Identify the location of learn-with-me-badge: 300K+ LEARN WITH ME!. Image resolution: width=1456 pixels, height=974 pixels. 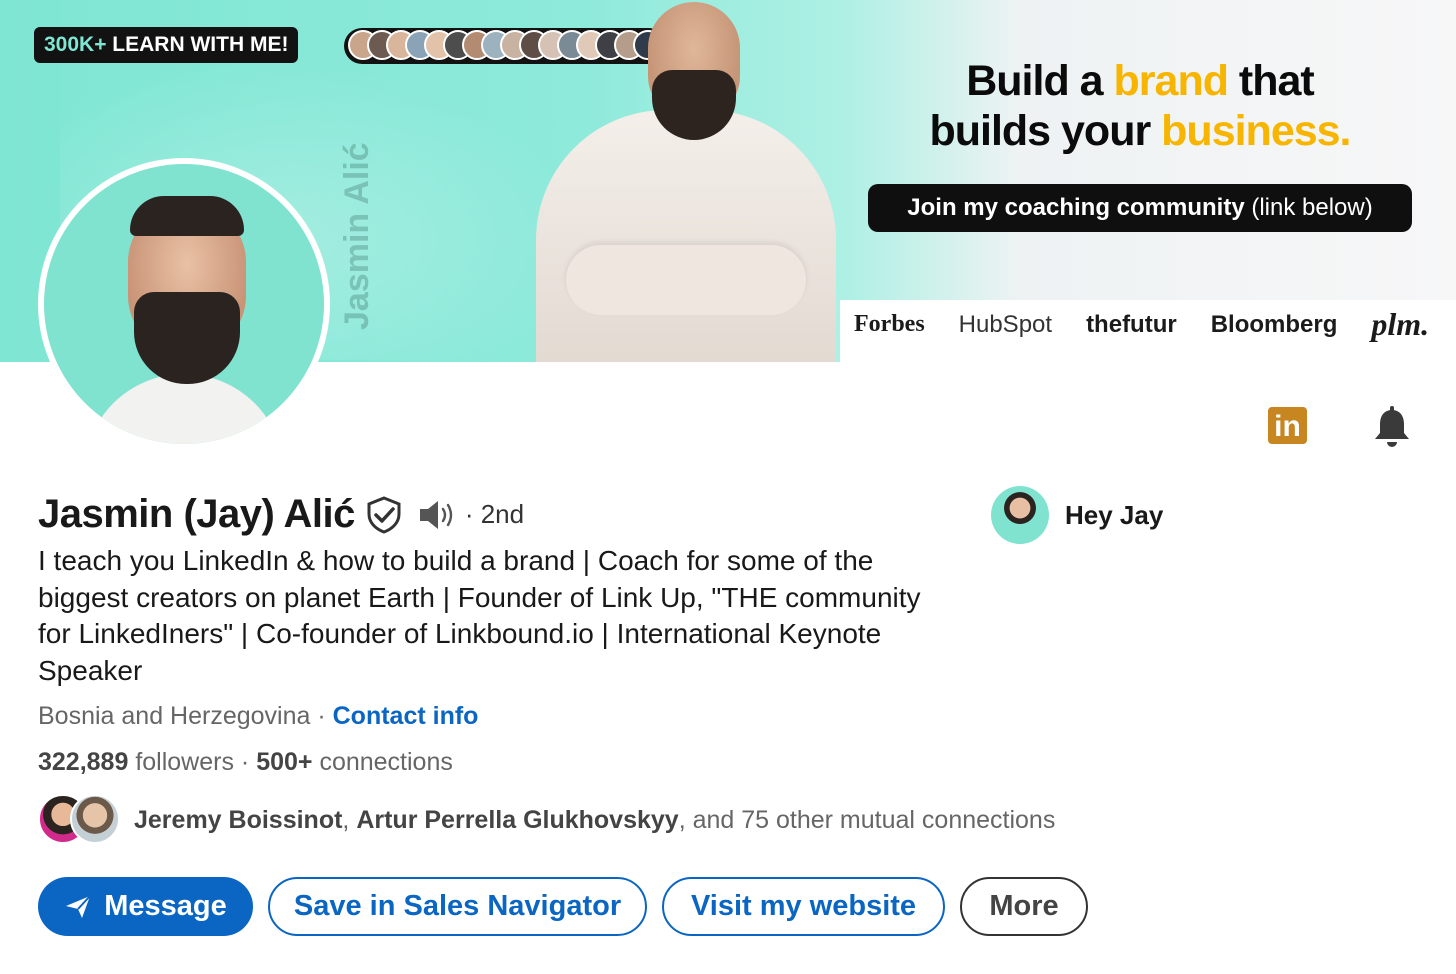
(166, 45).